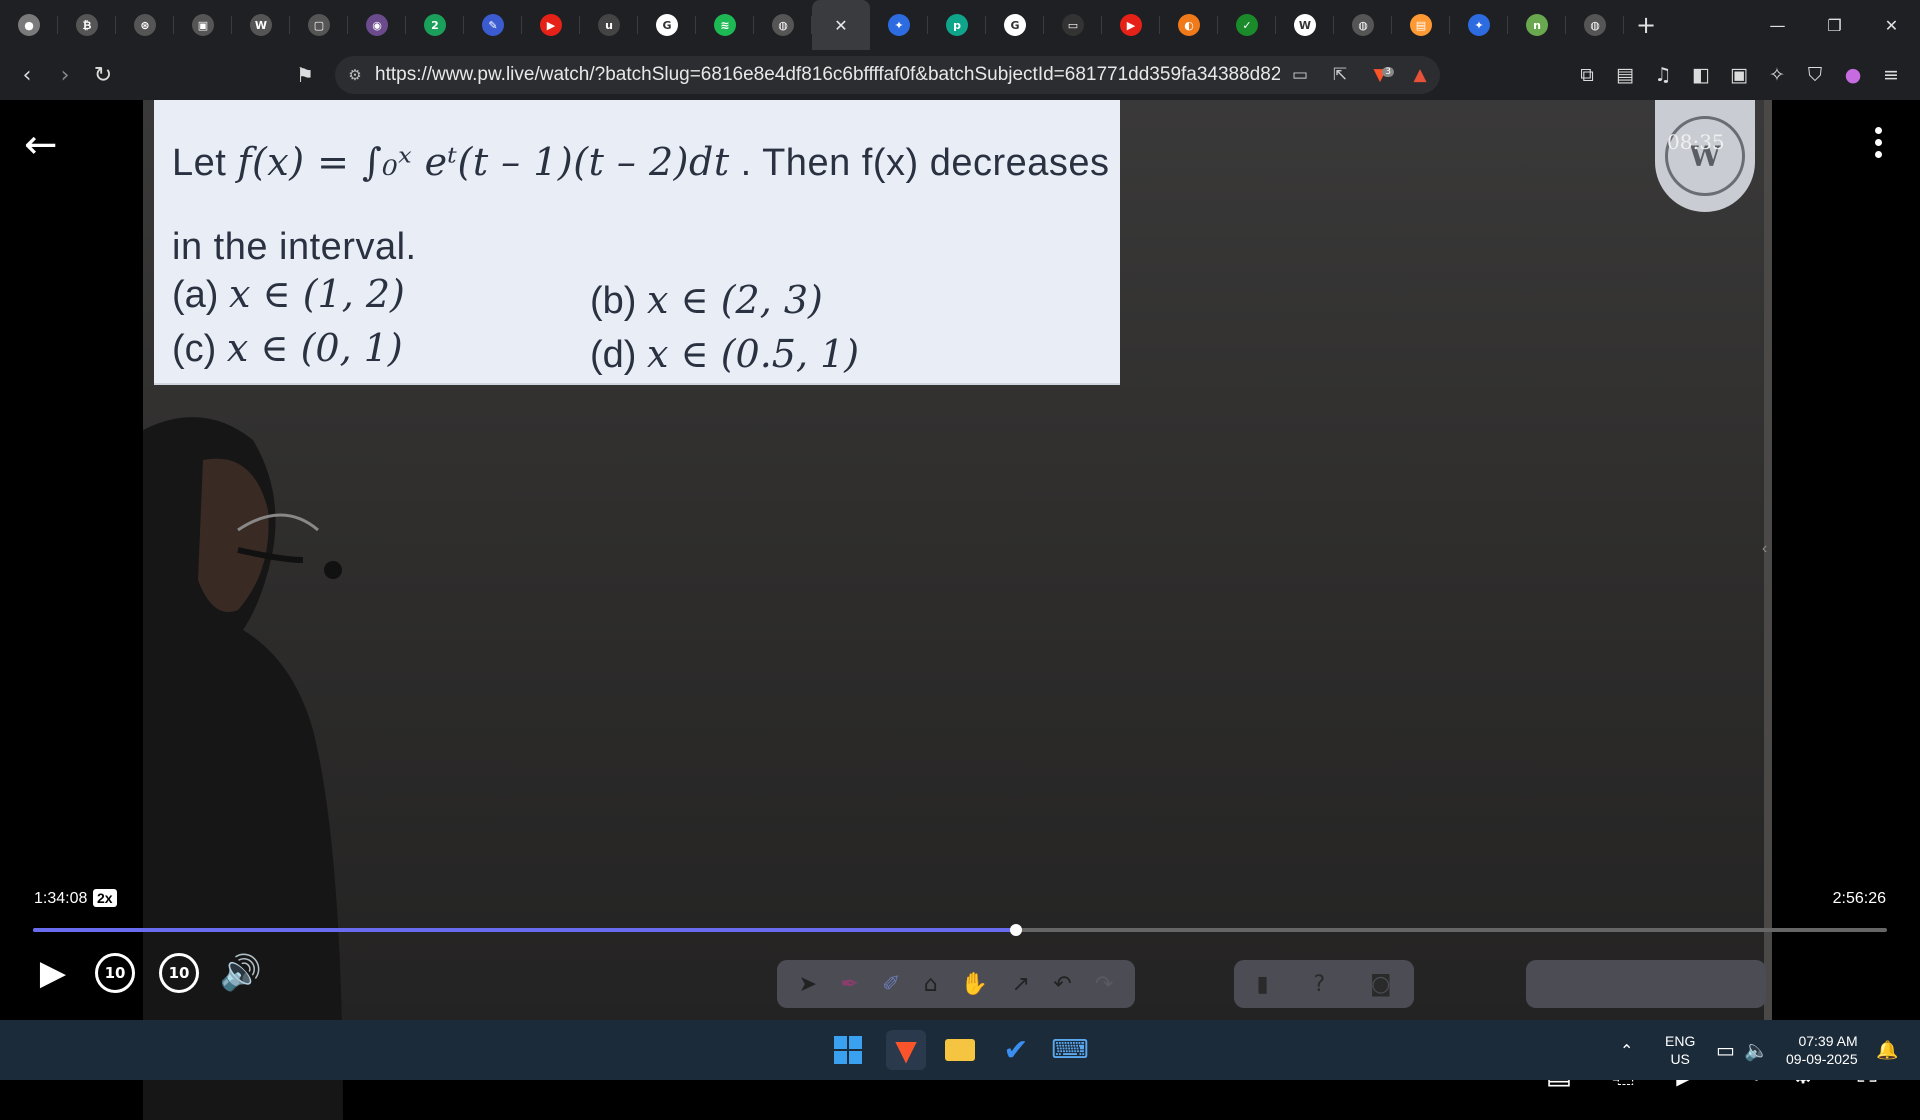 The height and width of the screenshot is (1120, 1920). Describe the element at coordinates (957, 25) in the screenshot. I see `browser-tab: p` at that location.